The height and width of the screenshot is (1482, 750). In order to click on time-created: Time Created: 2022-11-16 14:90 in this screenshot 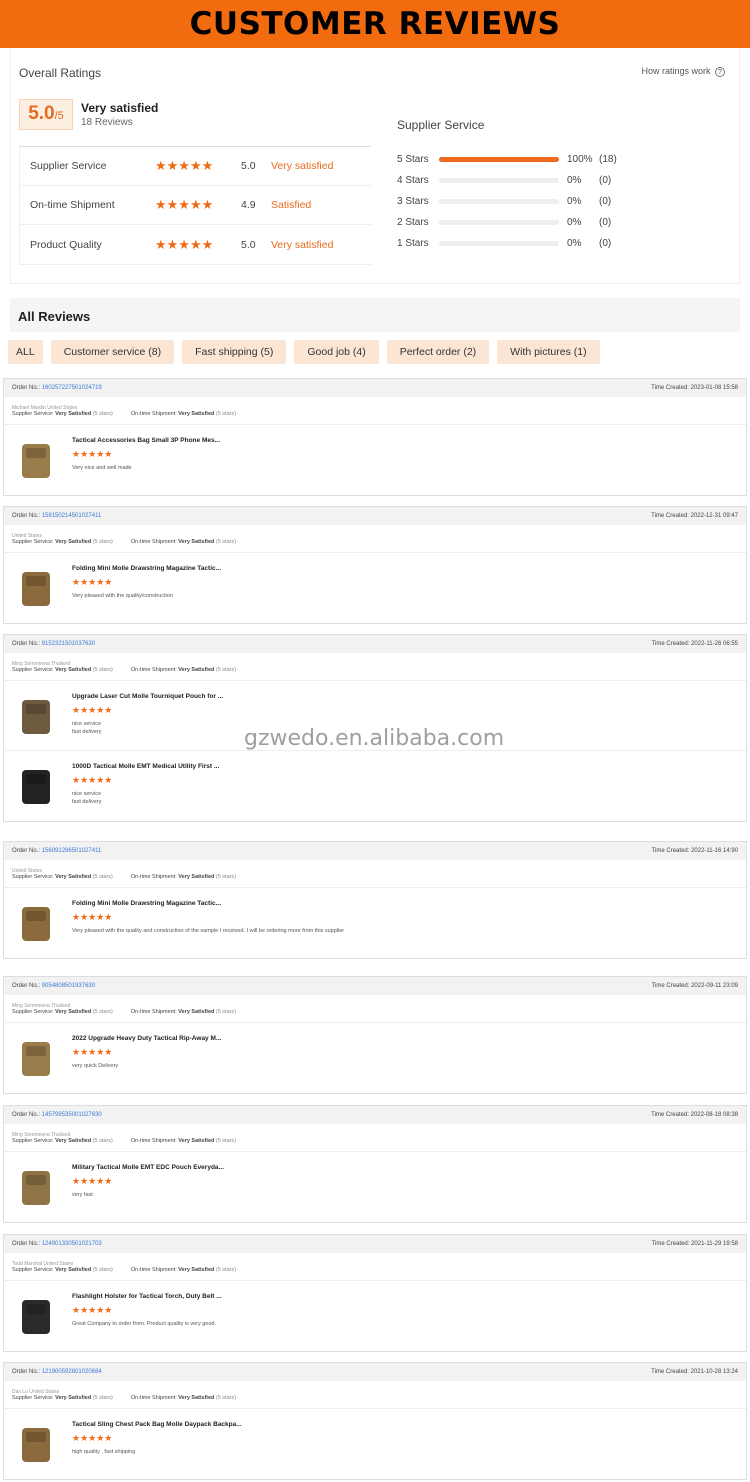, I will do `click(695, 851)`.